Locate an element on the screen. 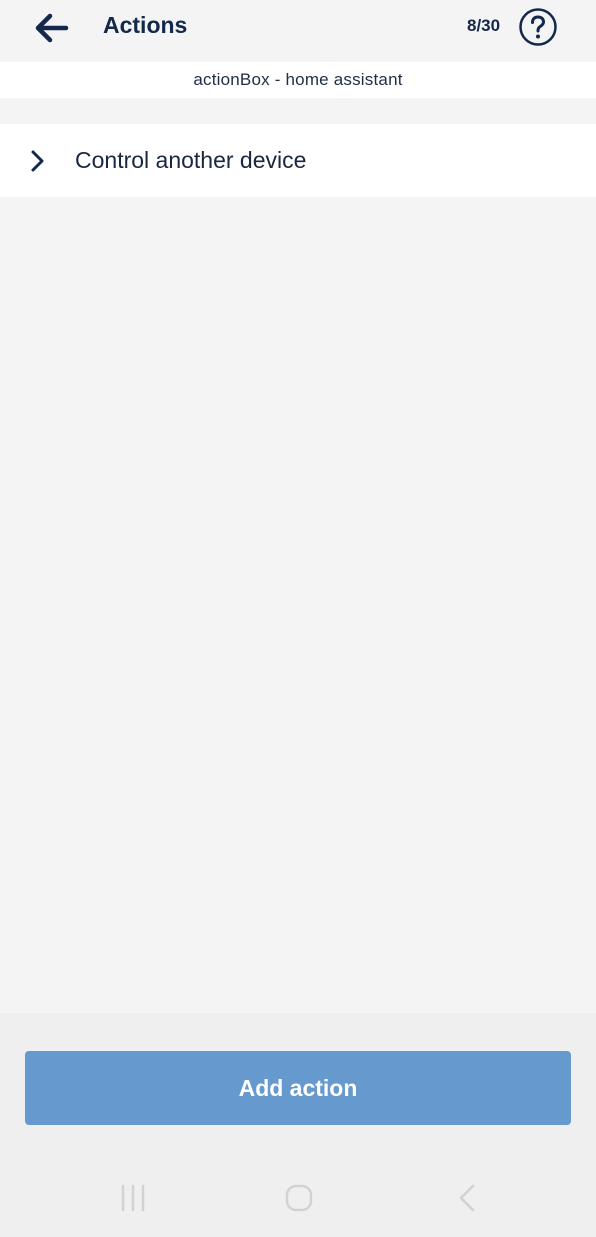  system-back-button is located at coordinates (467, 1198).